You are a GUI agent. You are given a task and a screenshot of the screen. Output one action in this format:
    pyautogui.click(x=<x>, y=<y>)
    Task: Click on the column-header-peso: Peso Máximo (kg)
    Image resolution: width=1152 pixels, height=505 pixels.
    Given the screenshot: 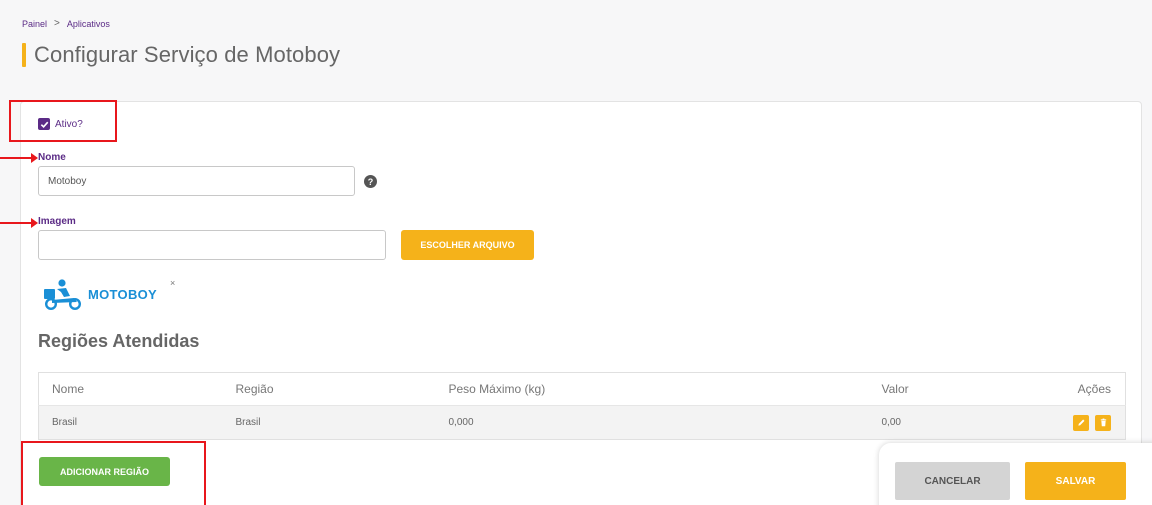 What is the action you would take?
    pyautogui.click(x=665, y=389)
    